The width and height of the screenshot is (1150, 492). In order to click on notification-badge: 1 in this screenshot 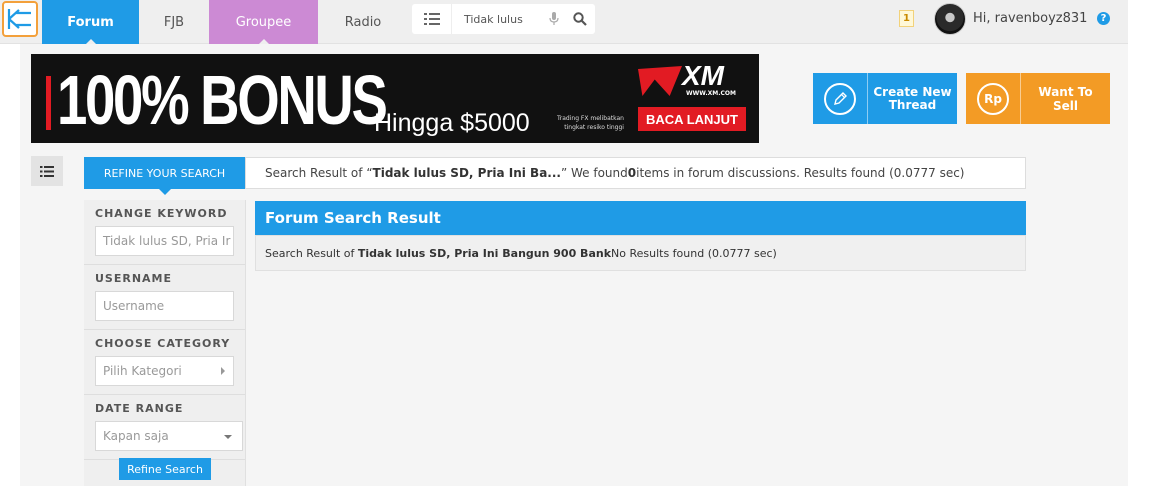, I will do `click(906, 18)`.